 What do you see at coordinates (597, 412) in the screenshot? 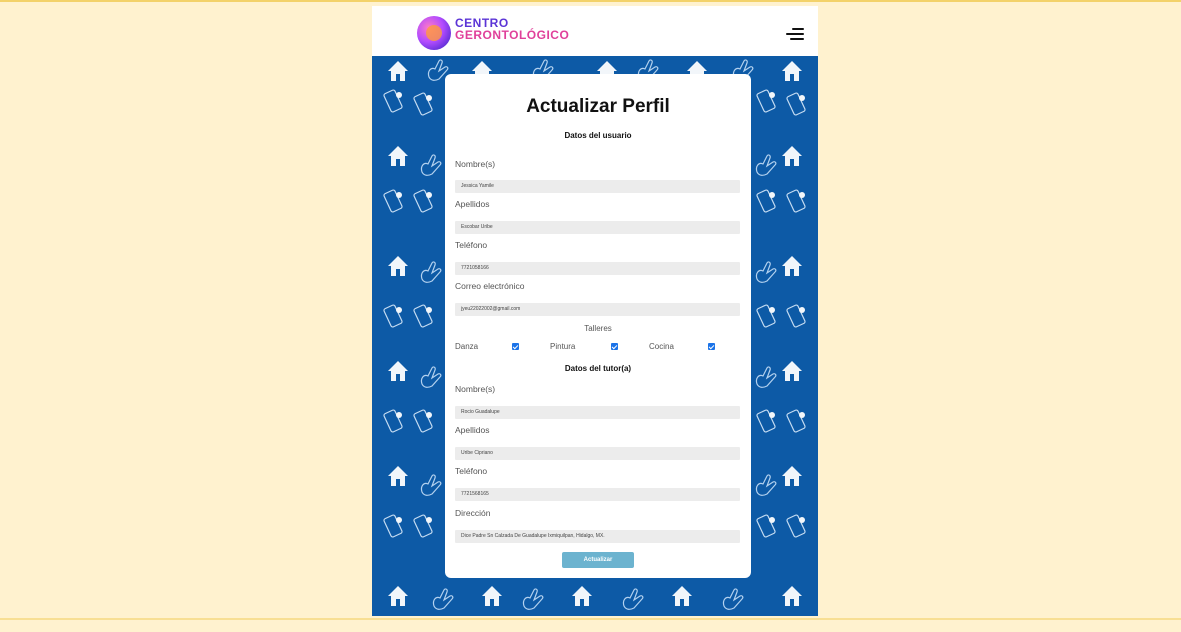
I see `tutor-name-input: Rocio Guadalupe` at bounding box center [597, 412].